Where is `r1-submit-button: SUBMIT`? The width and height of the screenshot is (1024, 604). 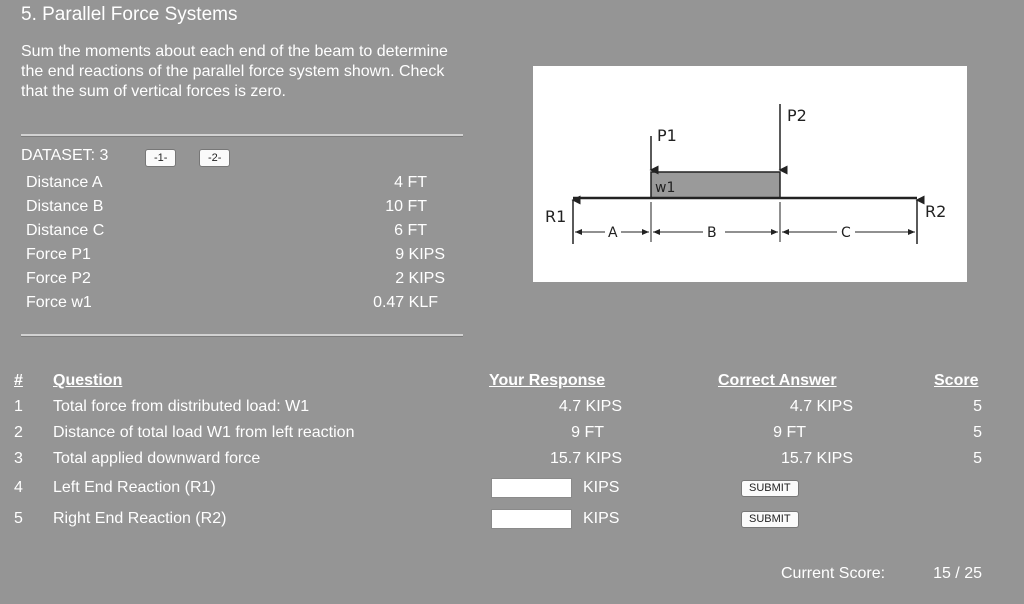
r1-submit-button: SUBMIT is located at coordinates (770, 488).